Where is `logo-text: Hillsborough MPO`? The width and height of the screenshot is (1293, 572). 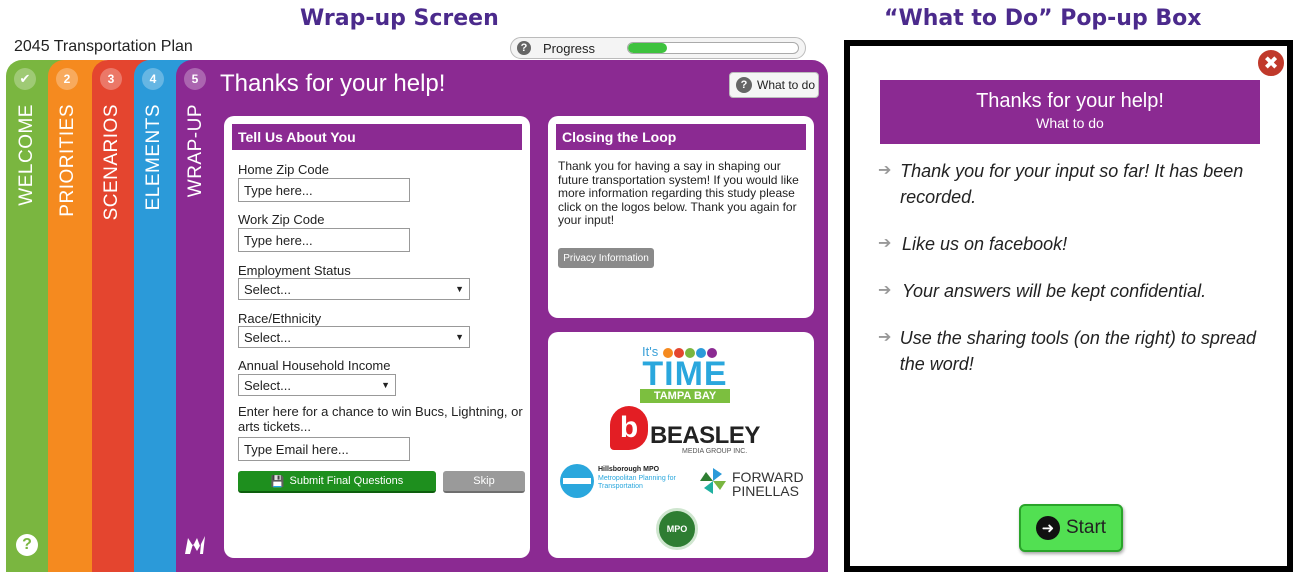
logo-text: Hillsborough MPO is located at coordinates (629, 469).